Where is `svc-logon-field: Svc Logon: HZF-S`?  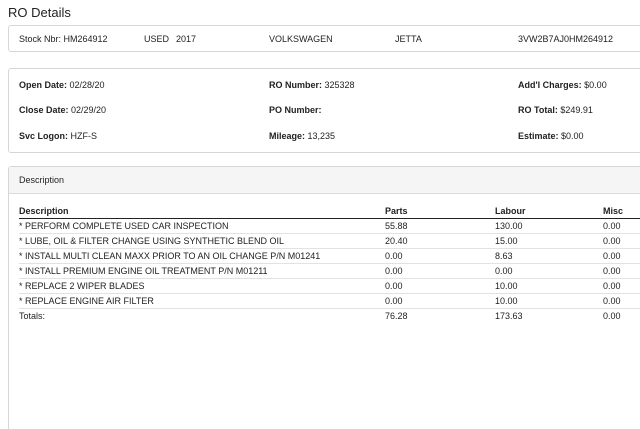 svc-logon-field: Svc Logon: HZF-S is located at coordinates (58, 136).